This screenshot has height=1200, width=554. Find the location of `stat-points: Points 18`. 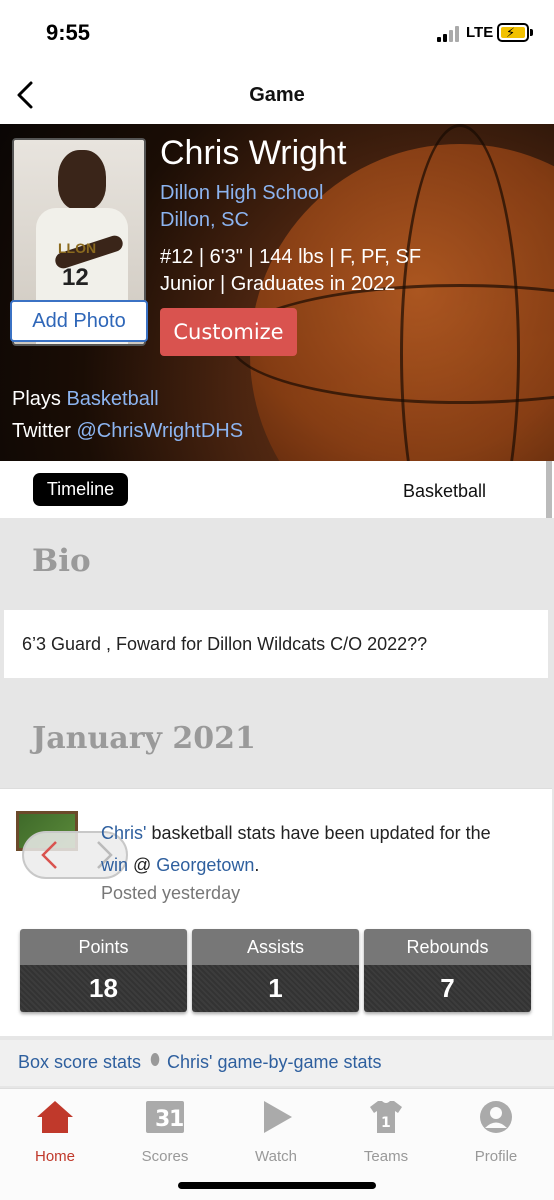

stat-points: Points 18 is located at coordinates (103, 970).